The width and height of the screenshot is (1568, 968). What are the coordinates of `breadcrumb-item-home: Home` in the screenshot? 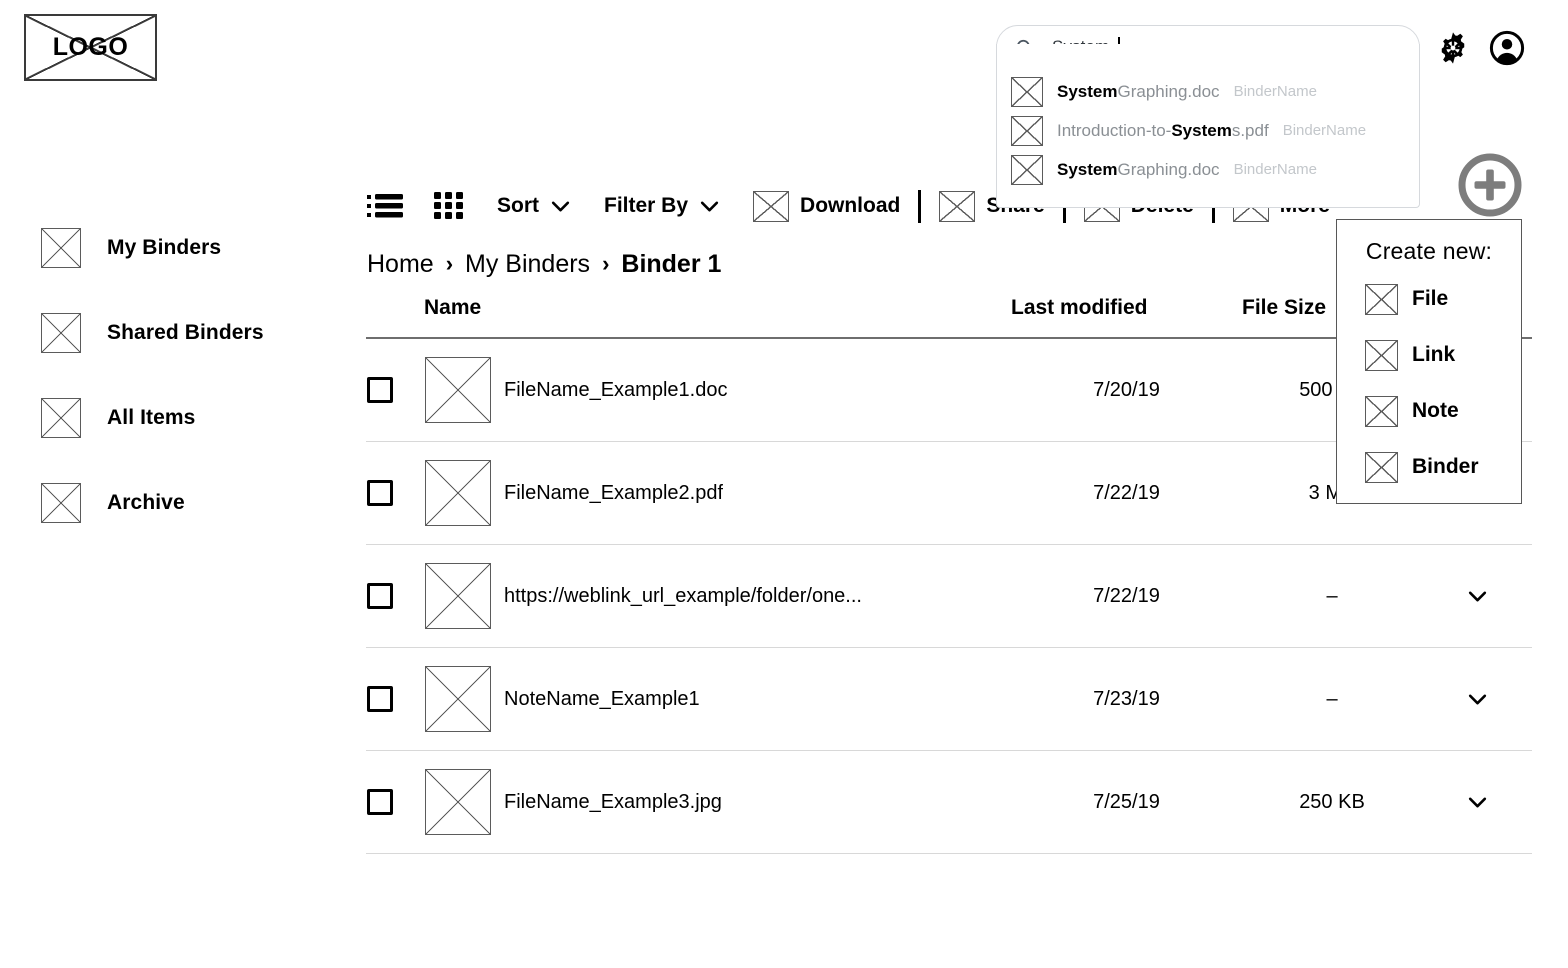 It's located at (400, 264).